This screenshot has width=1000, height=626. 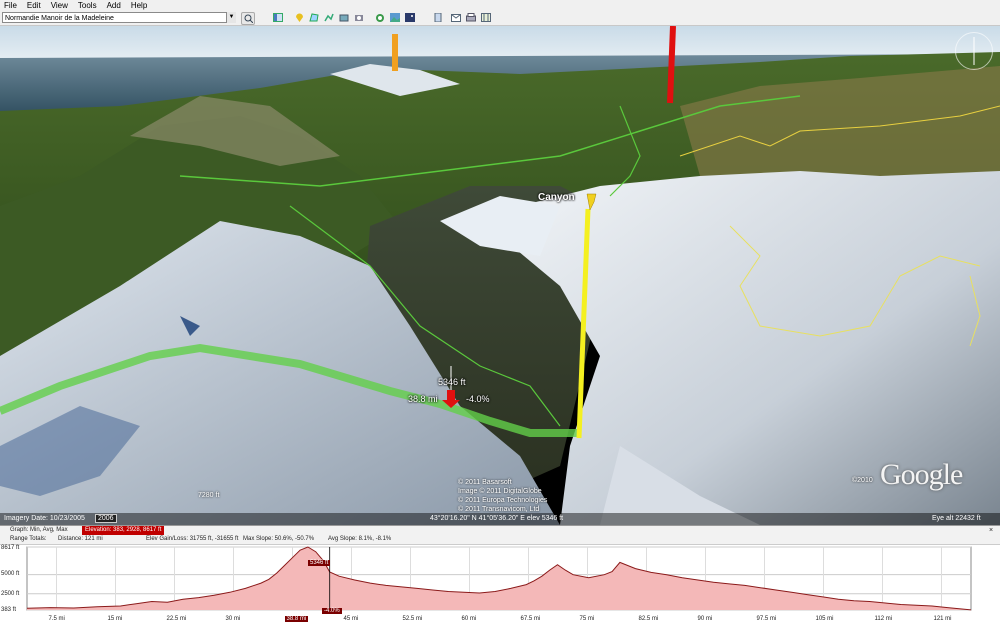 What do you see at coordinates (862, 480) in the screenshot?
I see `google-copyright-year: ©2010` at bounding box center [862, 480].